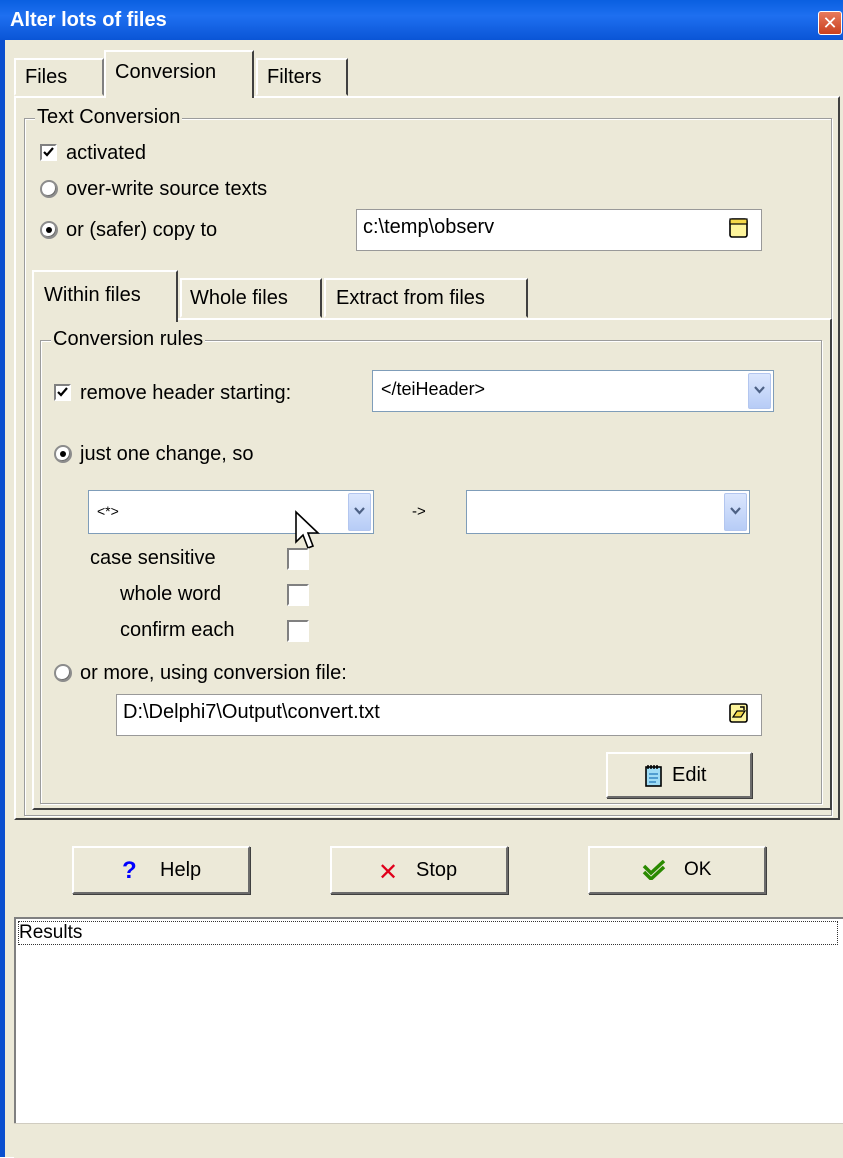 Image resolution: width=843 pixels, height=1158 pixels. I want to click on tab-whole-files-label: Whole files, so click(239, 298).